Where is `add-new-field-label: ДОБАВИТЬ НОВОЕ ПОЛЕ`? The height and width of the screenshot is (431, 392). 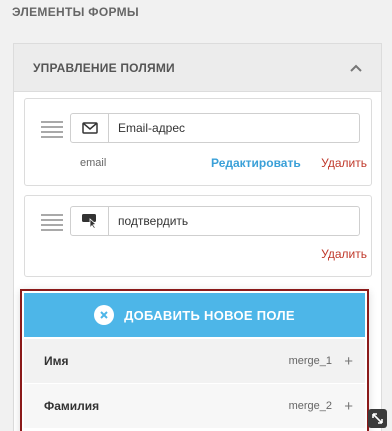
add-new-field-label: ДОБАВИТЬ НОВОЕ ПОЛЕ is located at coordinates (209, 315).